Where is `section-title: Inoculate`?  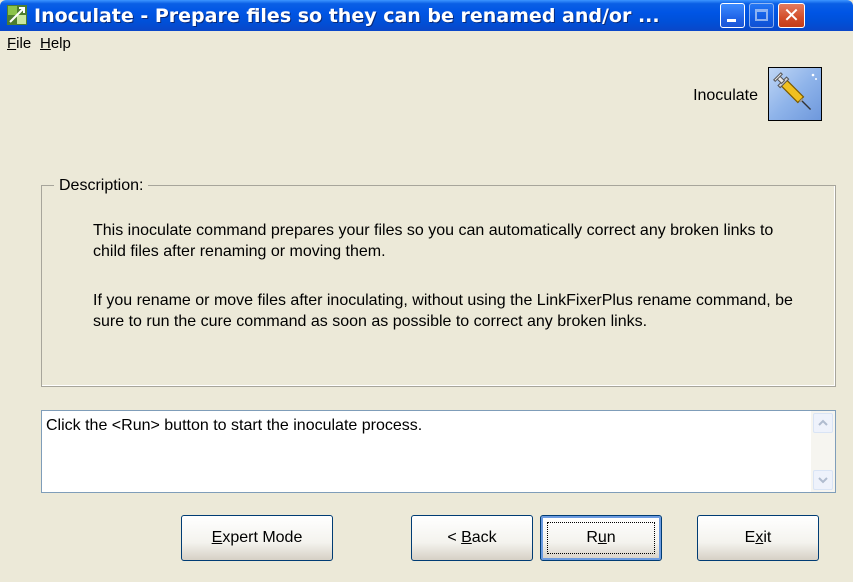 section-title: Inoculate is located at coordinates (725, 95).